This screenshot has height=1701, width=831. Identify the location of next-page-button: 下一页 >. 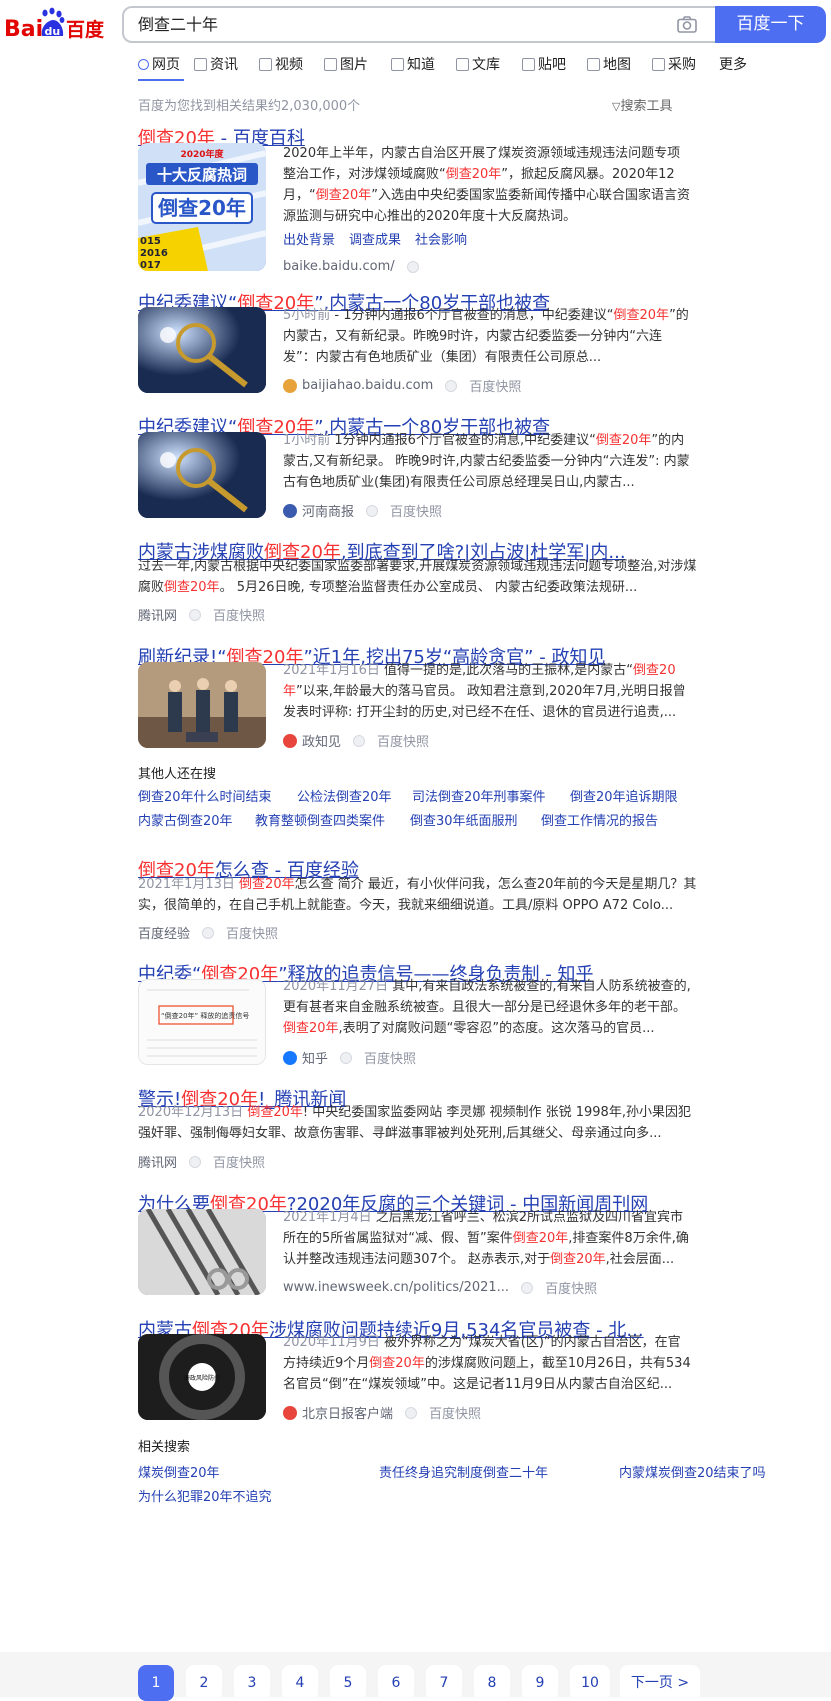
(660, 1683).